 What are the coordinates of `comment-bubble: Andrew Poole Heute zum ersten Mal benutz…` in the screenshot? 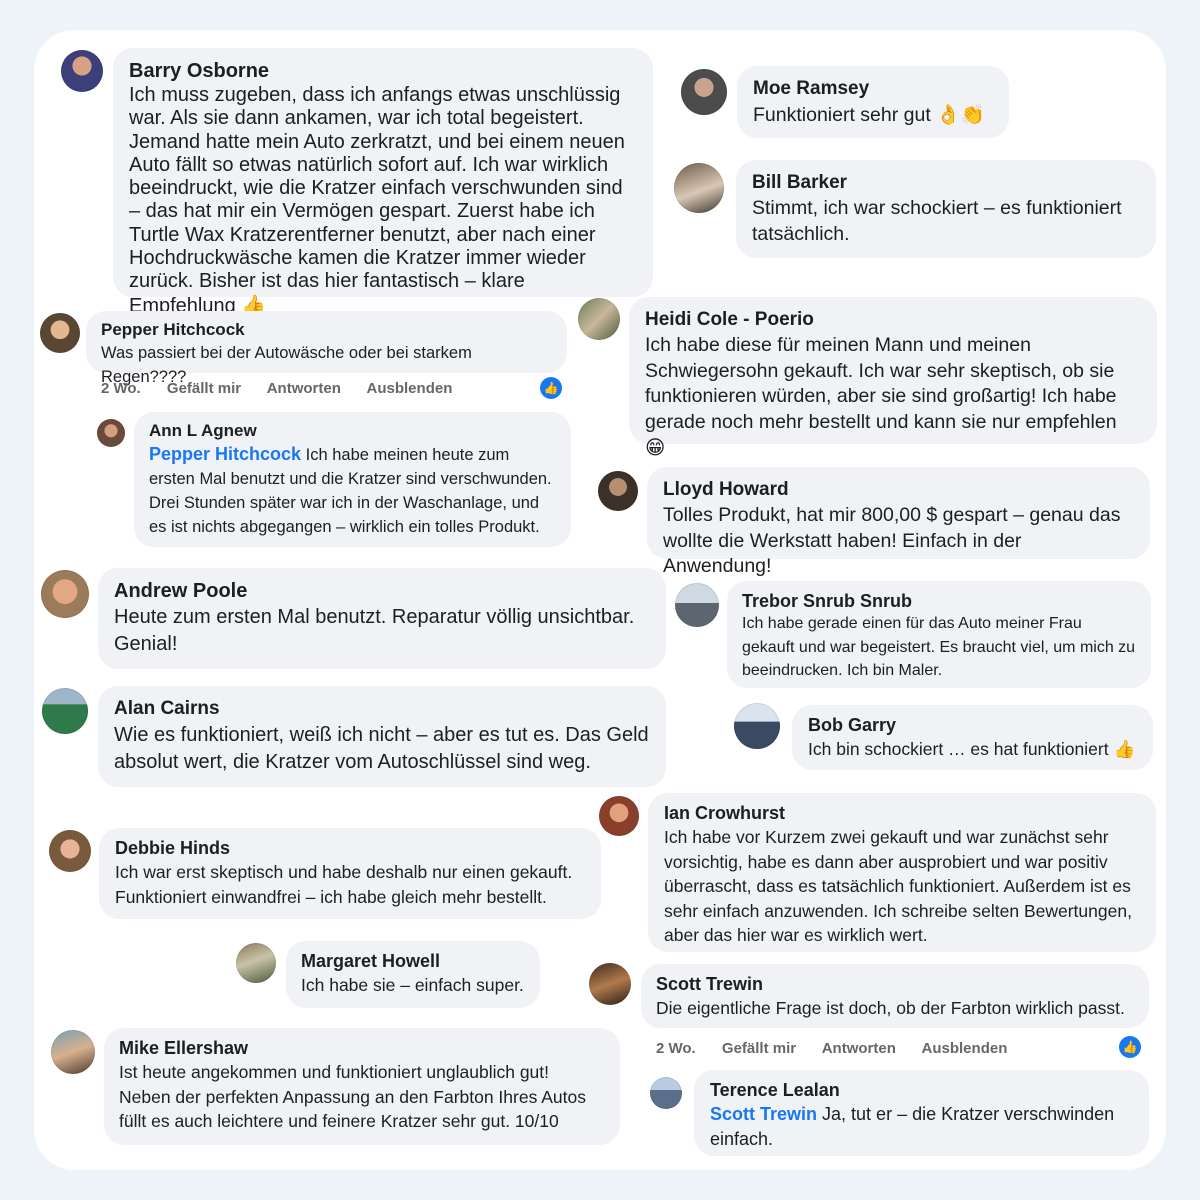 It's located at (382, 618).